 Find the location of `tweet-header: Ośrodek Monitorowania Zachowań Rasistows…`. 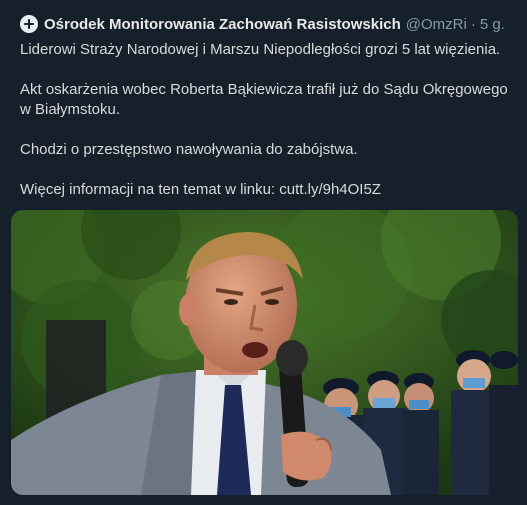

tweet-header: Ośrodek Monitorowania Zachowań Rasistows… is located at coordinates (262, 24).